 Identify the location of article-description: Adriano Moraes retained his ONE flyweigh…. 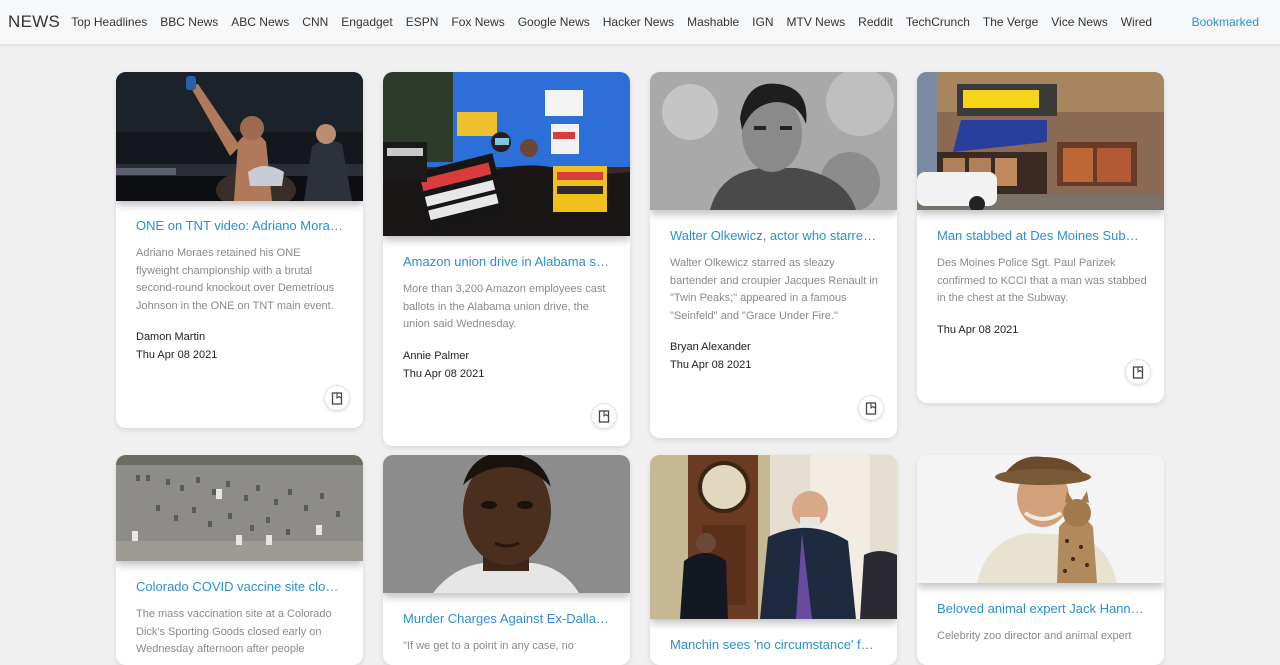
(235, 279).